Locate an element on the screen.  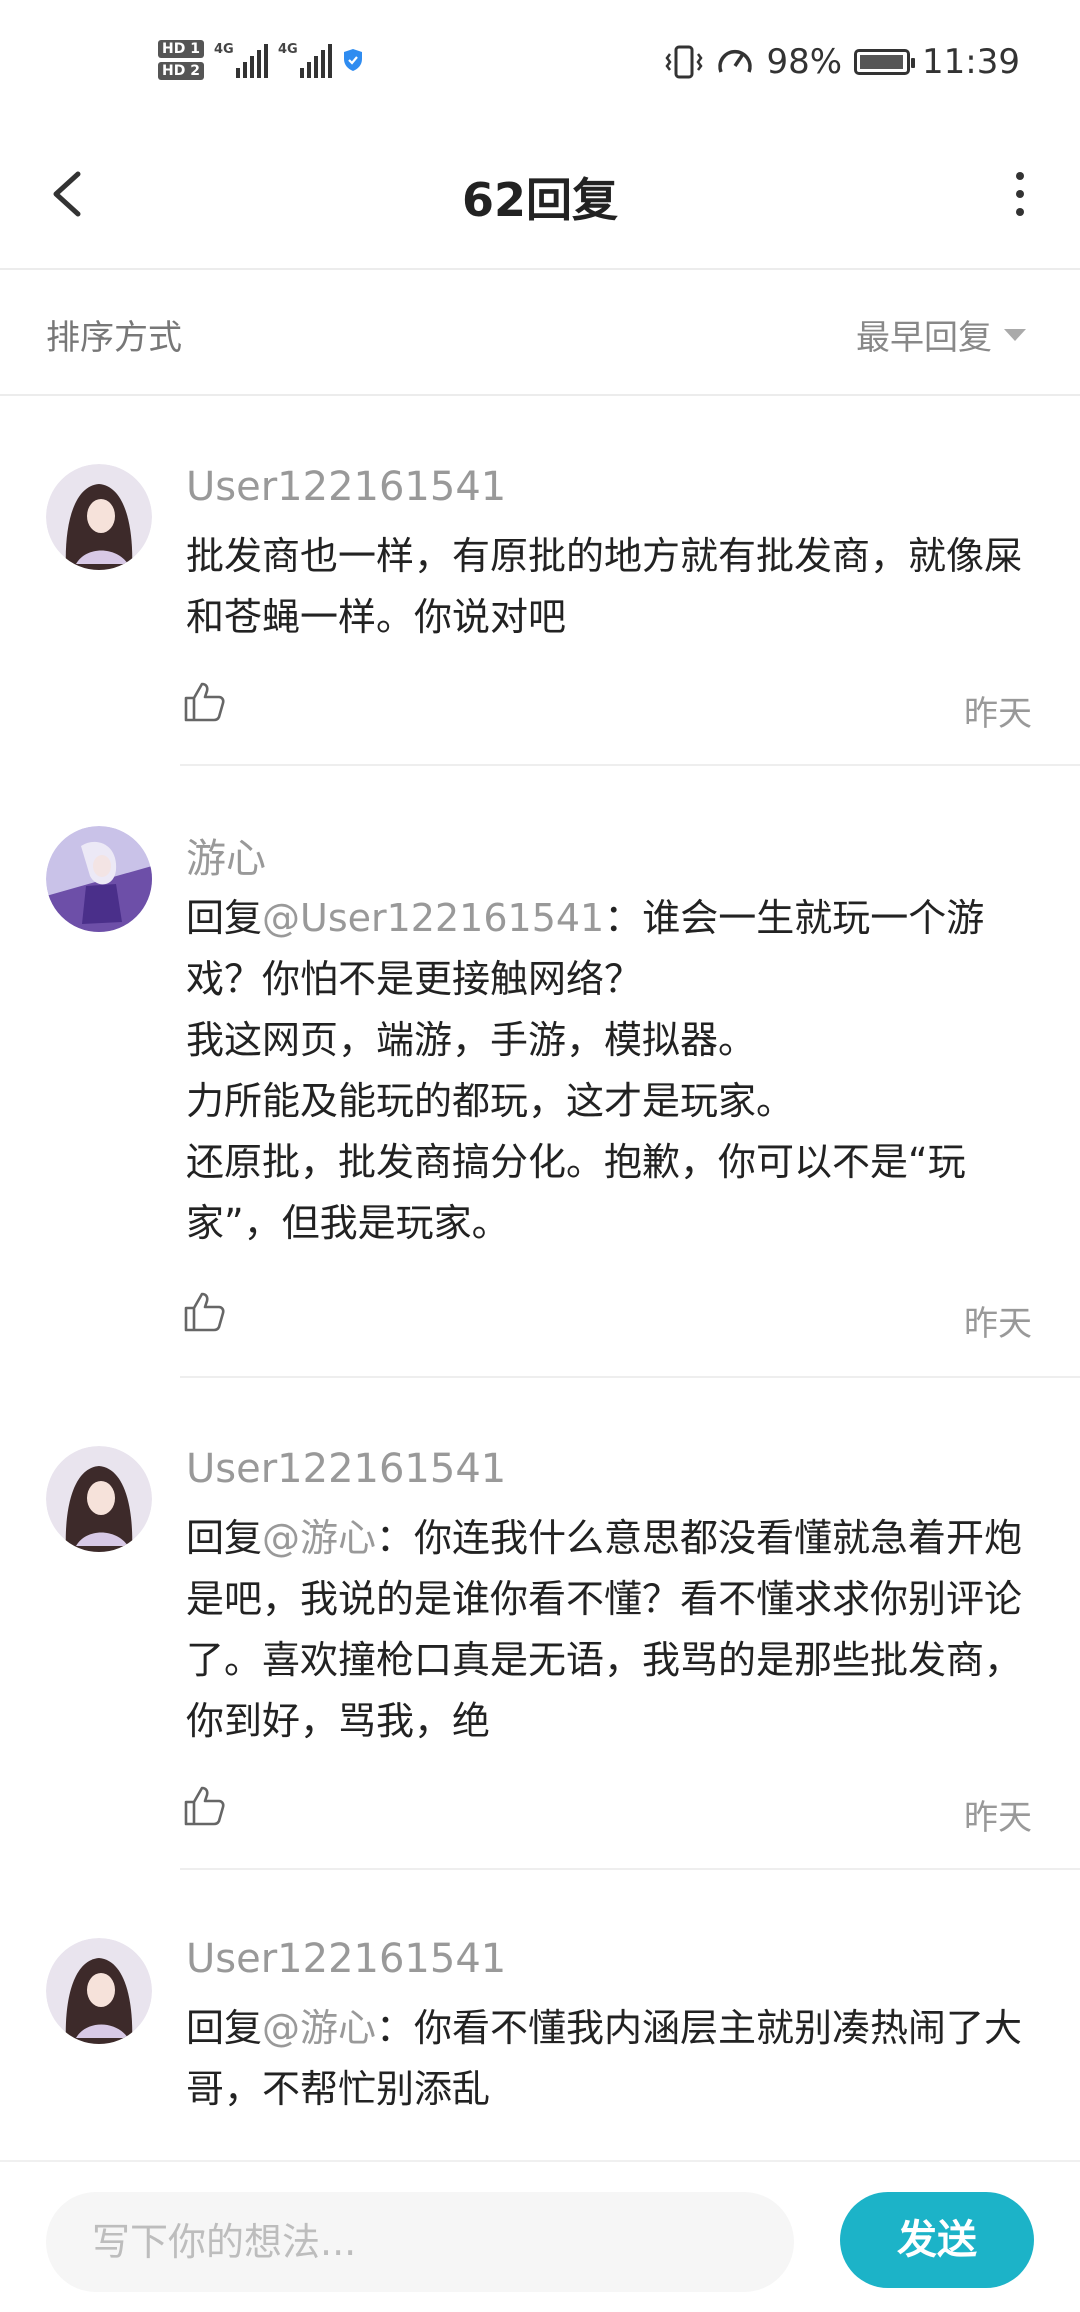
speedometer-icon is located at coordinates (735, 61).